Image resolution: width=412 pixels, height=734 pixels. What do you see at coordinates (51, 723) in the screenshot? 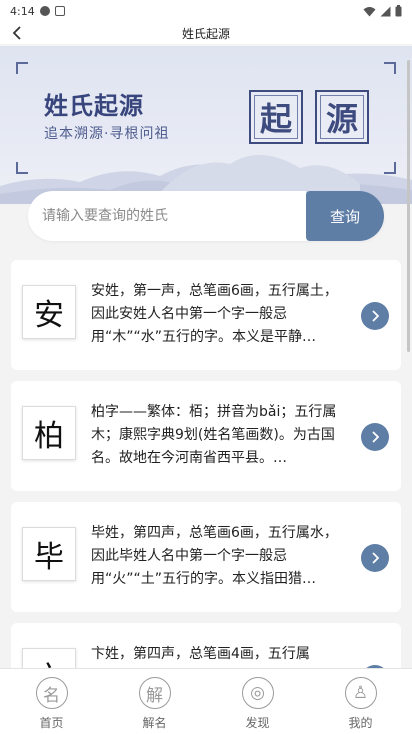
I see `tab-label: 首页` at bounding box center [51, 723].